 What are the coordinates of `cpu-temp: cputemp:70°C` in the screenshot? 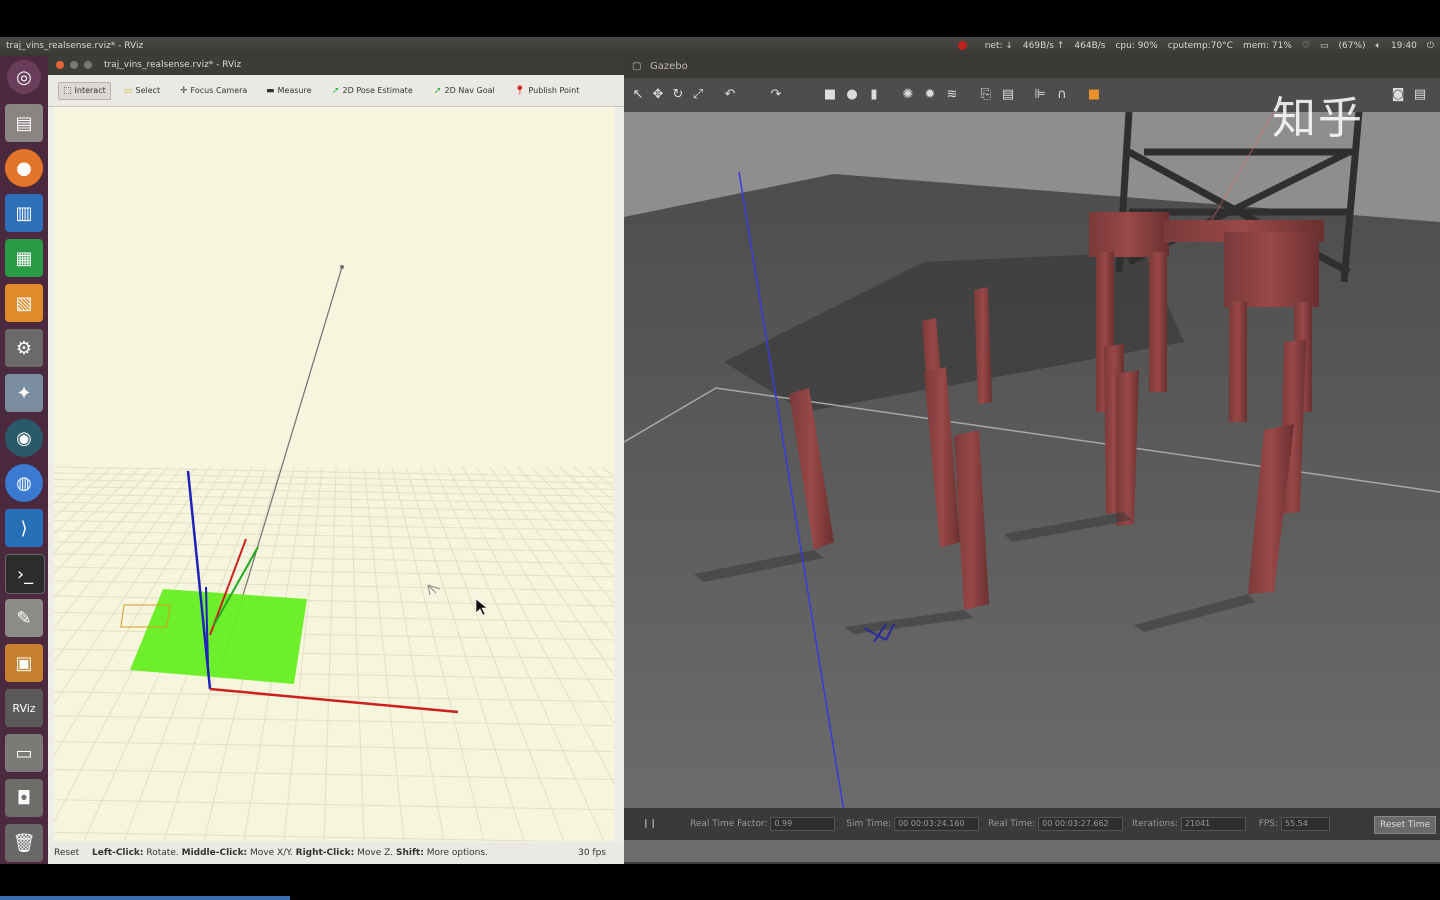 It's located at (1200, 46).